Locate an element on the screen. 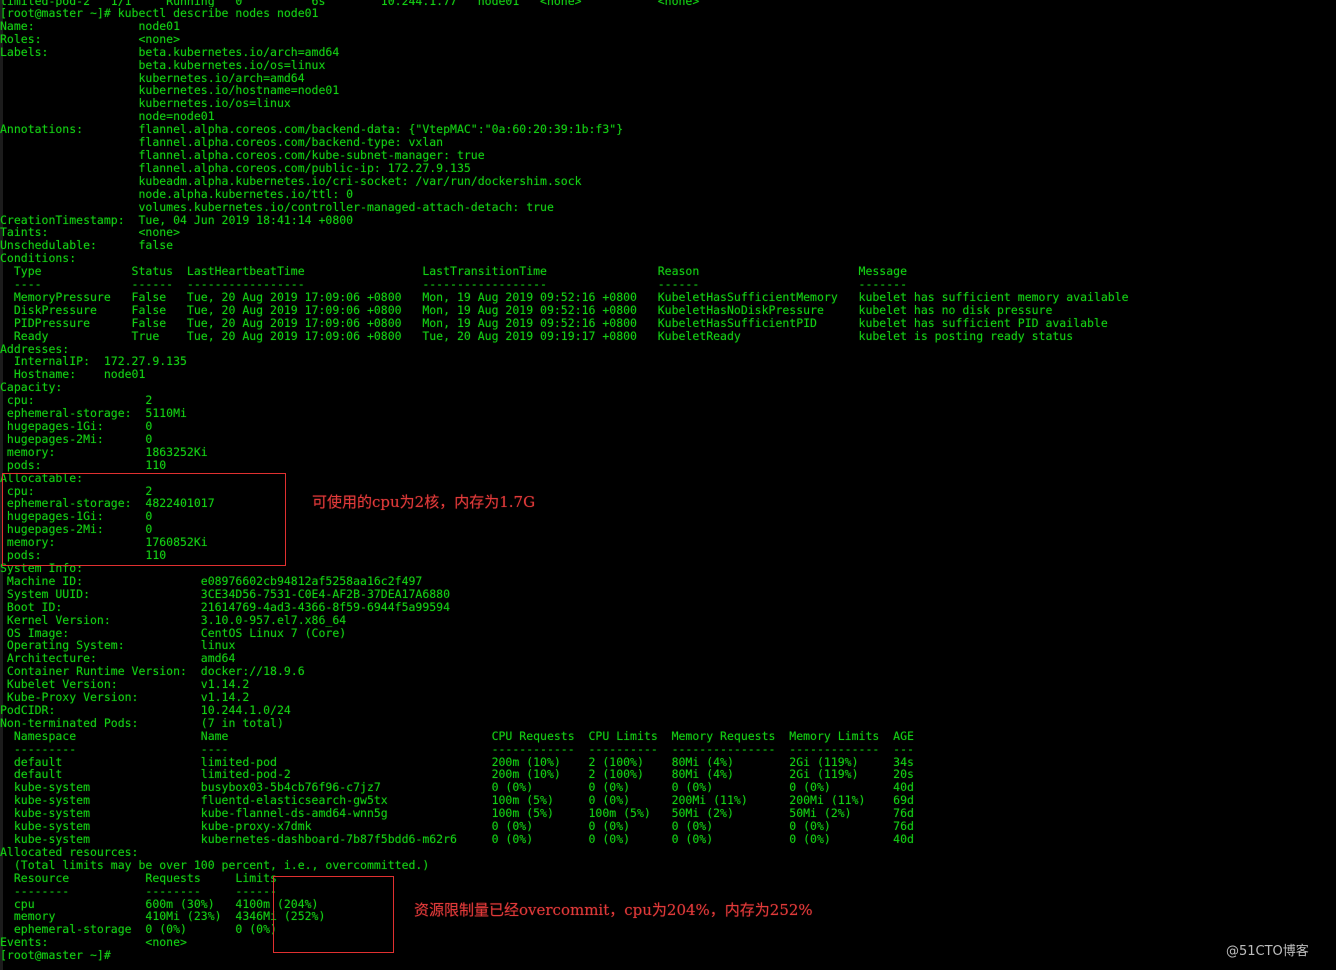  terminal-line: System Info: is located at coordinates (42, 567).